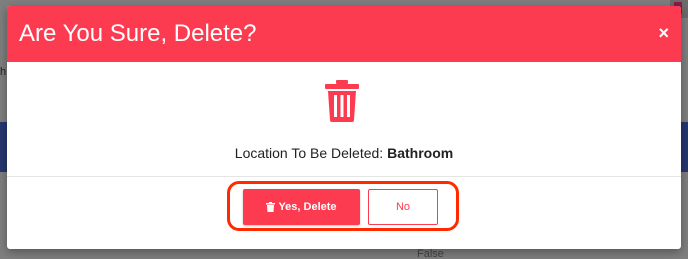  I want to click on yes-delete-label: Yes, Delete, so click(307, 207).